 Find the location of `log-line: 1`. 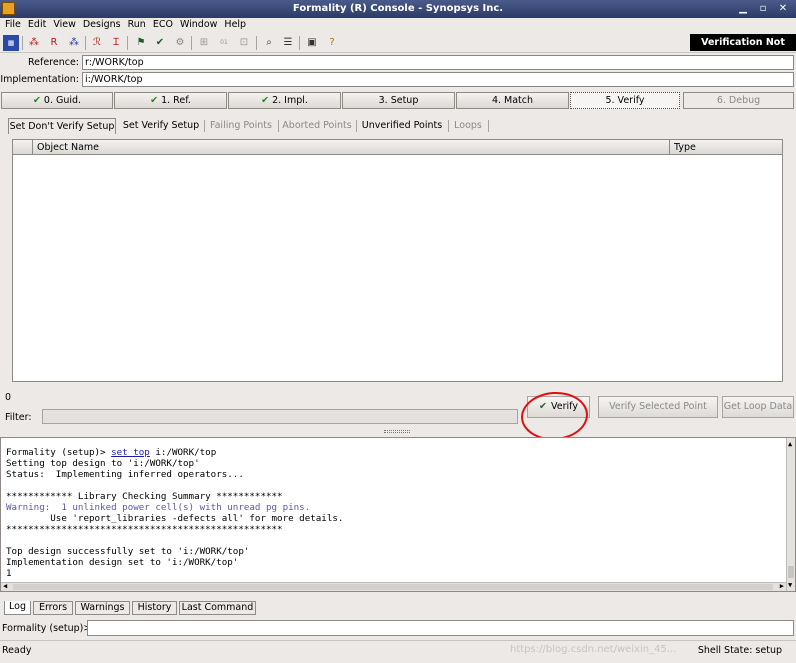

log-line: 1 is located at coordinates (9, 573).